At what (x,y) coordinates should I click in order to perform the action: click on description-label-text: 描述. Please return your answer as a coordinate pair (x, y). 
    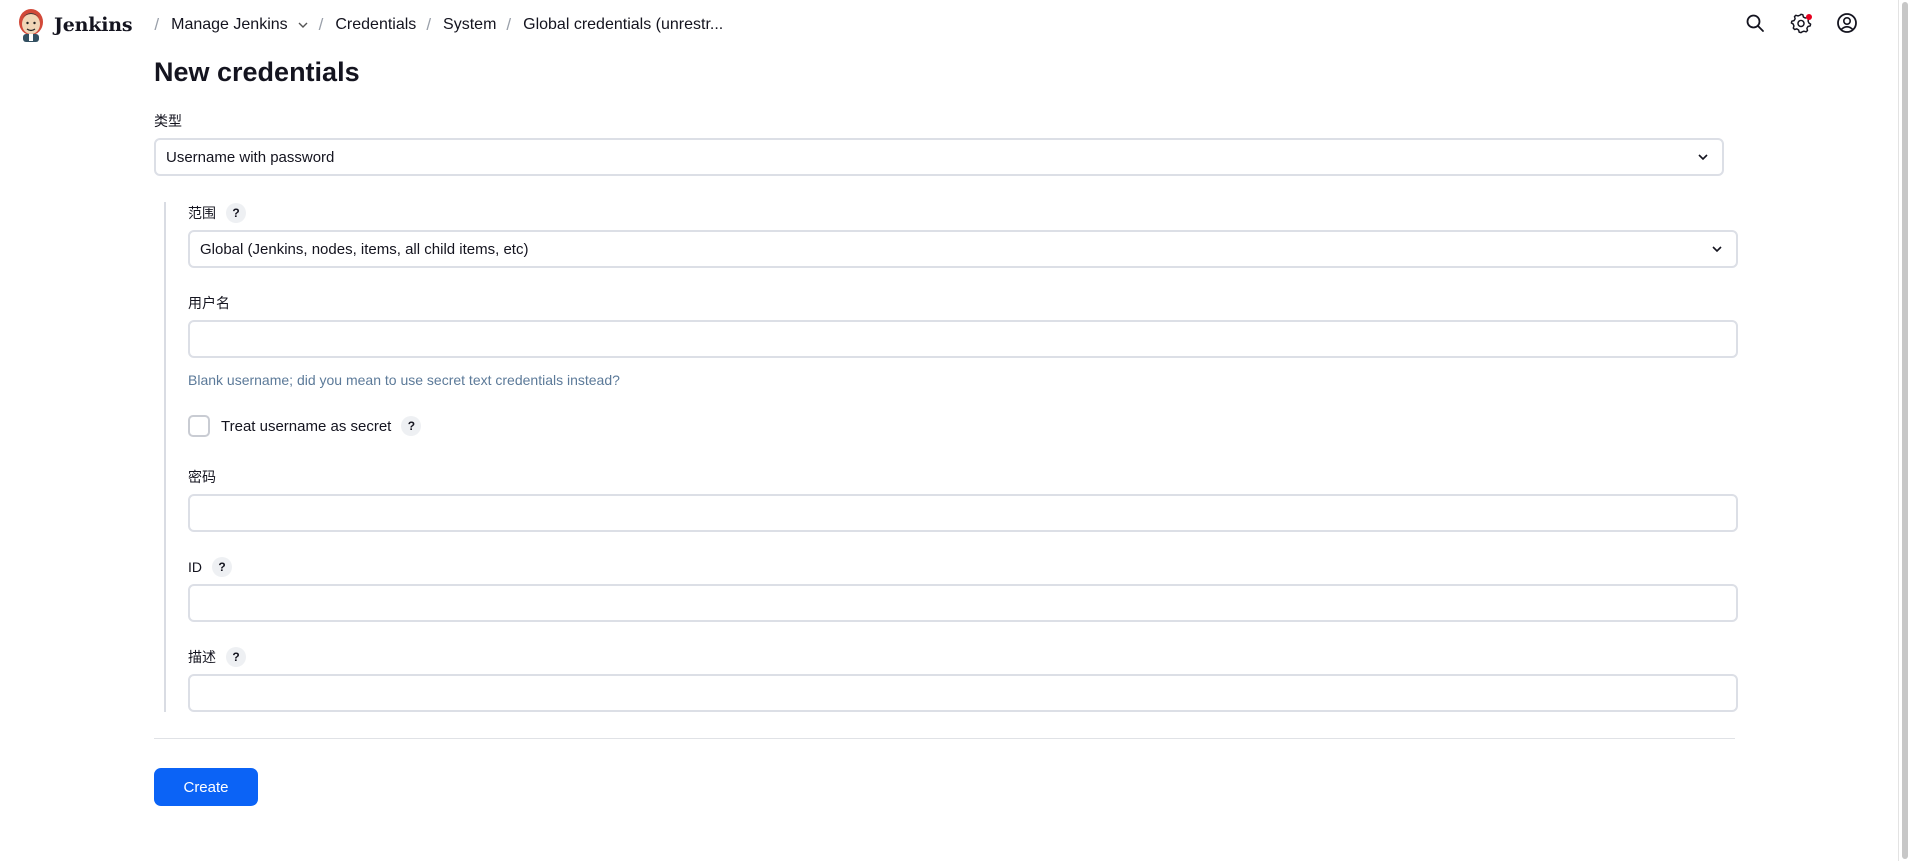
    Looking at the image, I should click on (202, 657).